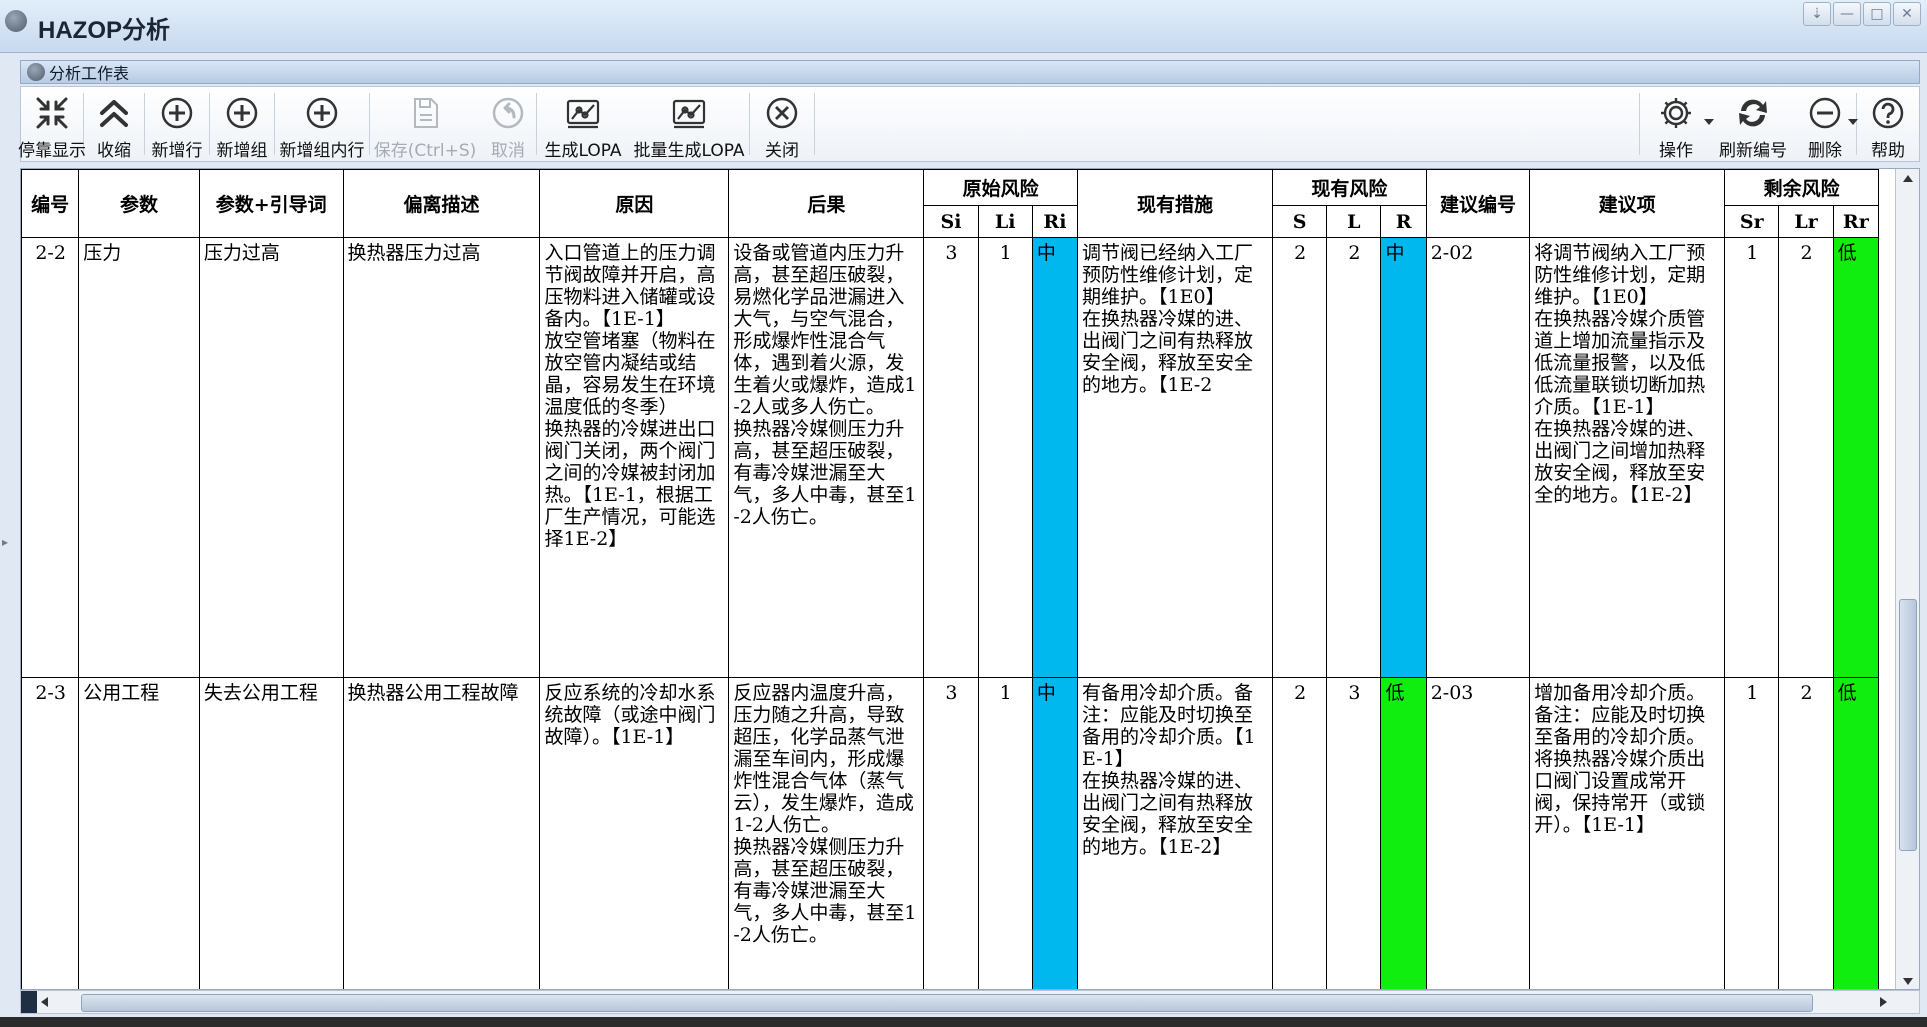 The height and width of the screenshot is (1027, 1927). What do you see at coordinates (1354, 457) in the screenshot?
I see `cell-l: 2` at bounding box center [1354, 457].